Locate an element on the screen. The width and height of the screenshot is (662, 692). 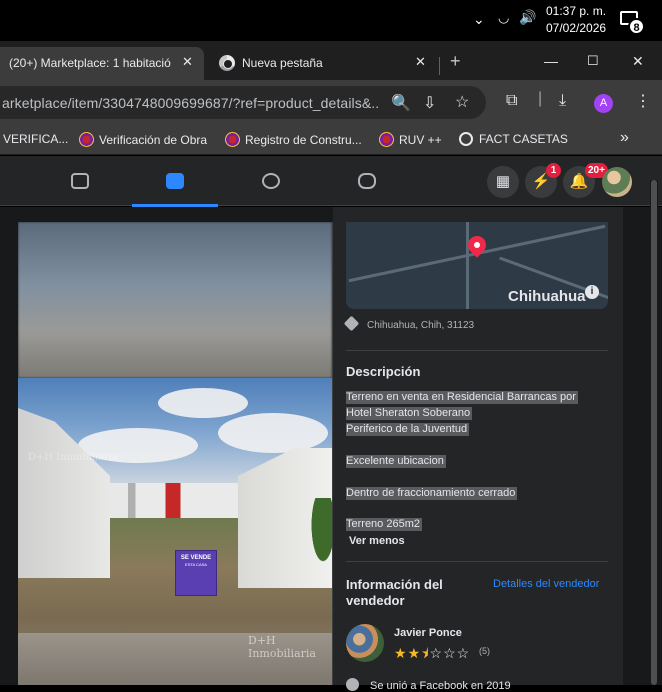
minimize-button: — is located at coordinates (551, 61).